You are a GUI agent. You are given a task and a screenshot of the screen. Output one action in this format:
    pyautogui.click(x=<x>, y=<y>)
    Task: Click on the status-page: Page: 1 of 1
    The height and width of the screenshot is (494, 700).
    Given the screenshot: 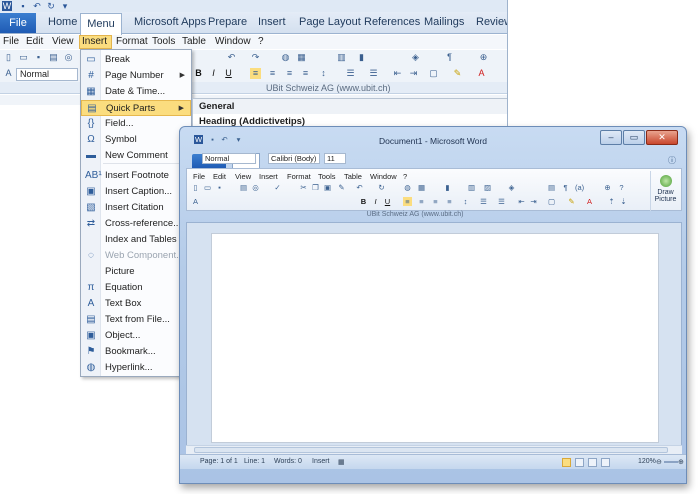 What is the action you would take?
    pyautogui.click(x=219, y=461)
    